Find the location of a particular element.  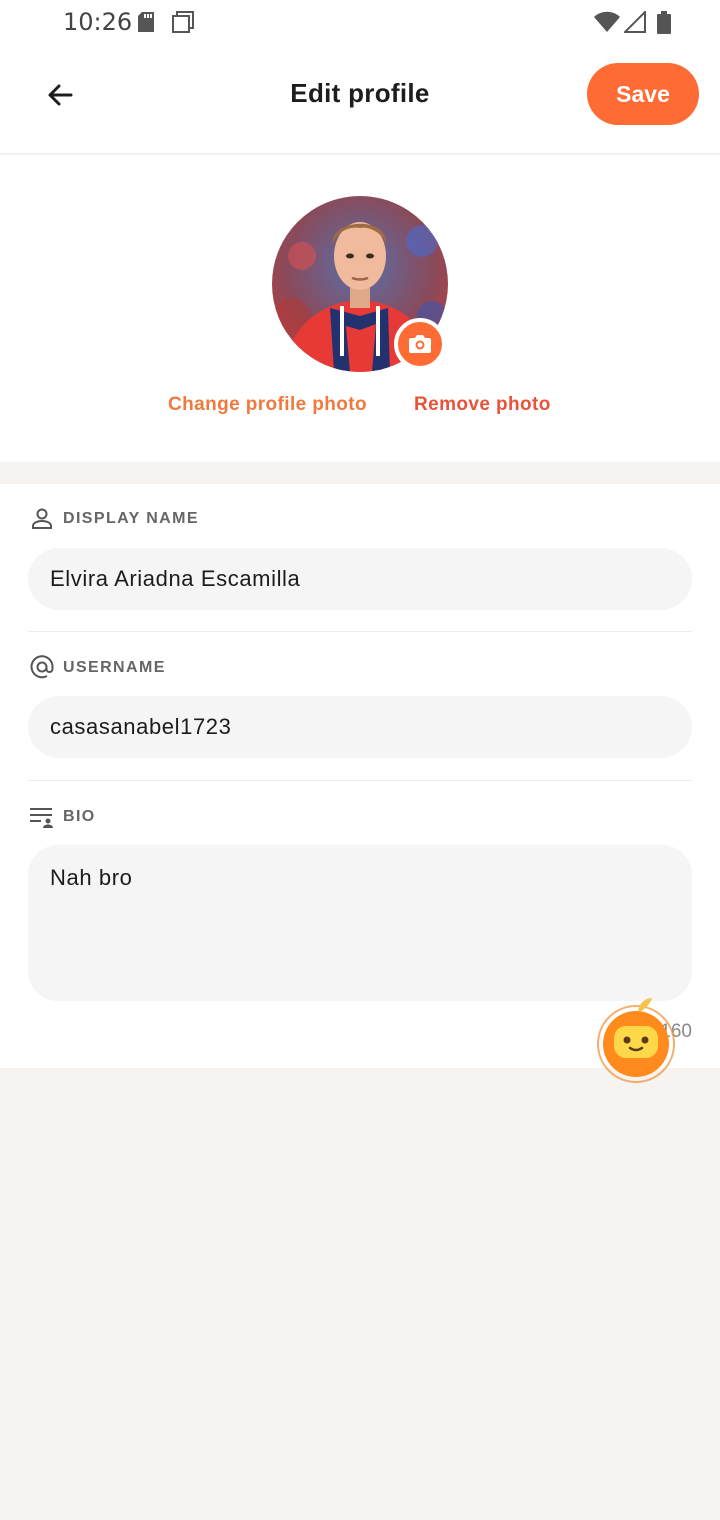

change-photo-camera-button is located at coordinates (420, 344).